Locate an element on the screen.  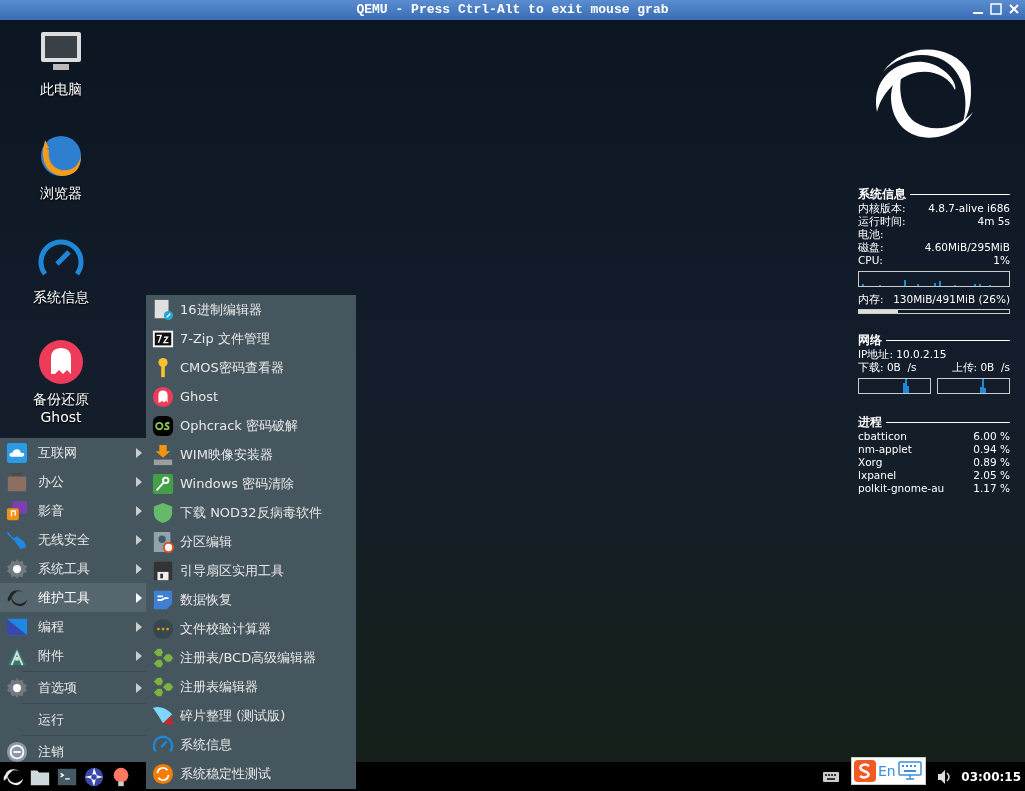
info-value: 4m 5s is located at coordinates (993, 221).